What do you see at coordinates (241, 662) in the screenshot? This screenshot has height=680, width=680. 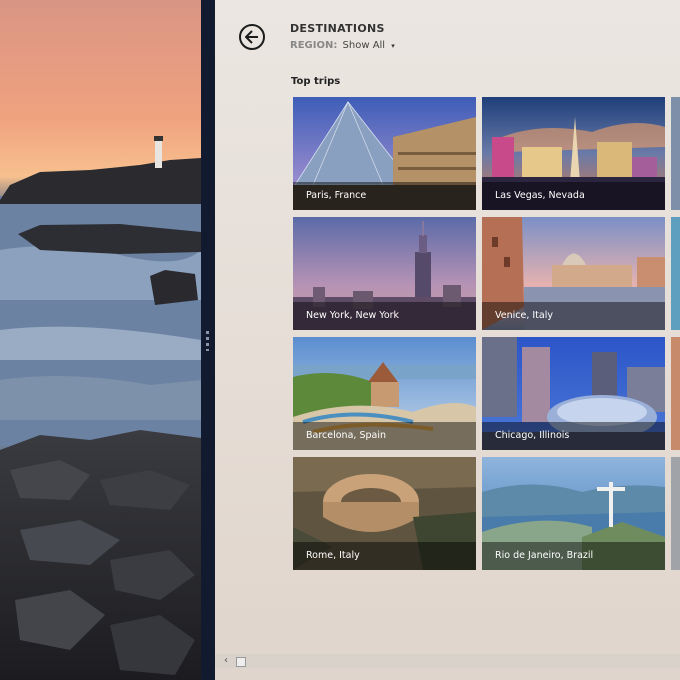 I see `scroll-thumb` at bounding box center [241, 662].